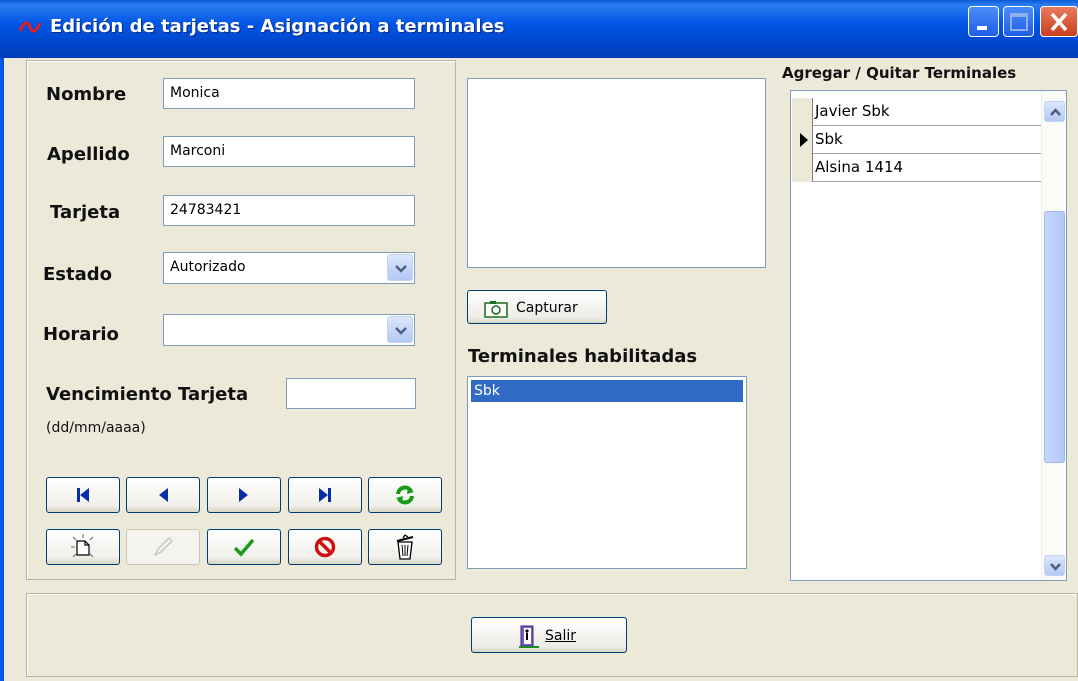  I want to click on scrollbar-thumb, so click(1054, 337).